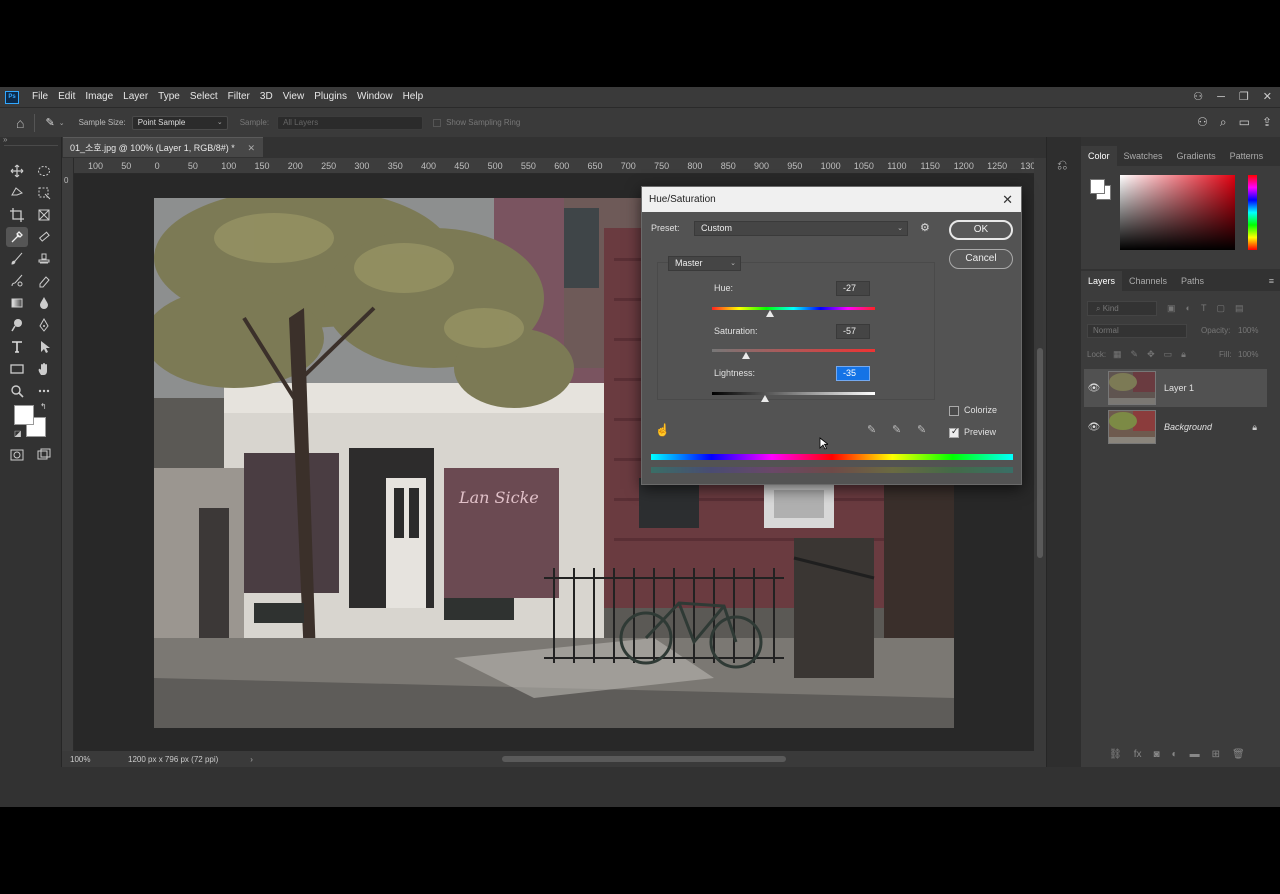 The width and height of the screenshot is (1280, 894). Describe the element at coordinates (44, 303) in the screenshot. I see `blur-tool-icon` at that location.